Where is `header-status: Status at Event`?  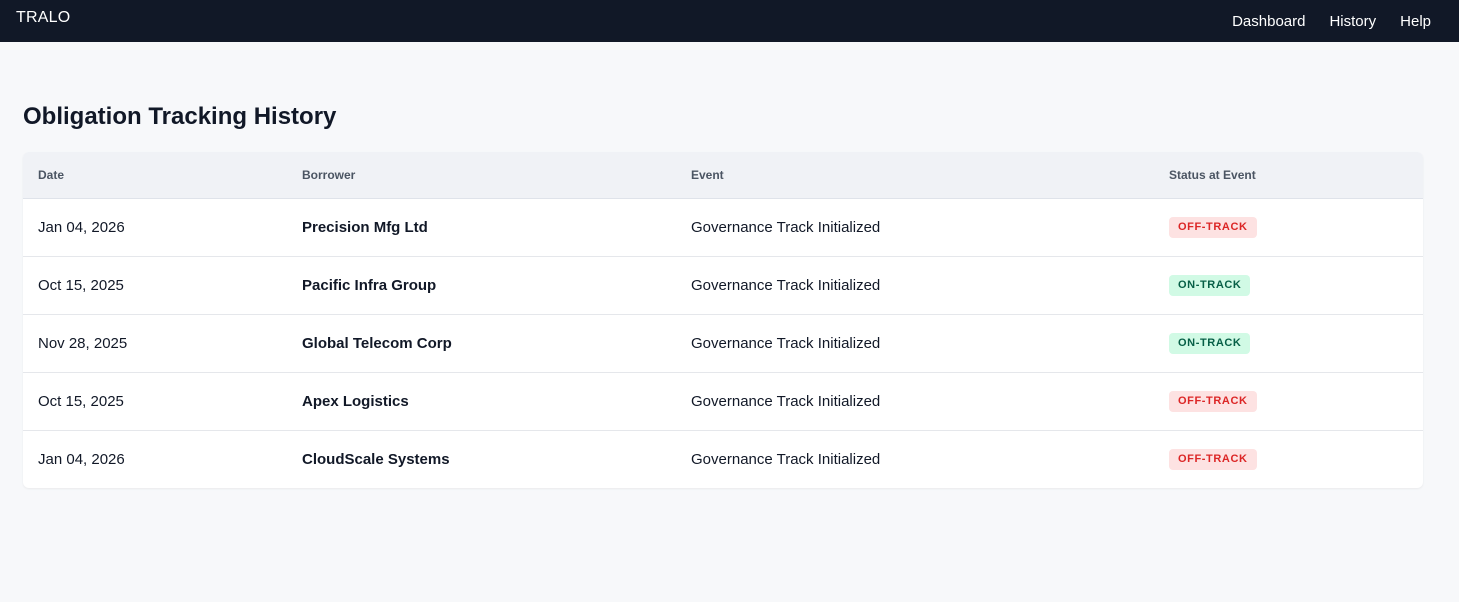 header-status: Status at Event is located at coordinates (1212, 174).